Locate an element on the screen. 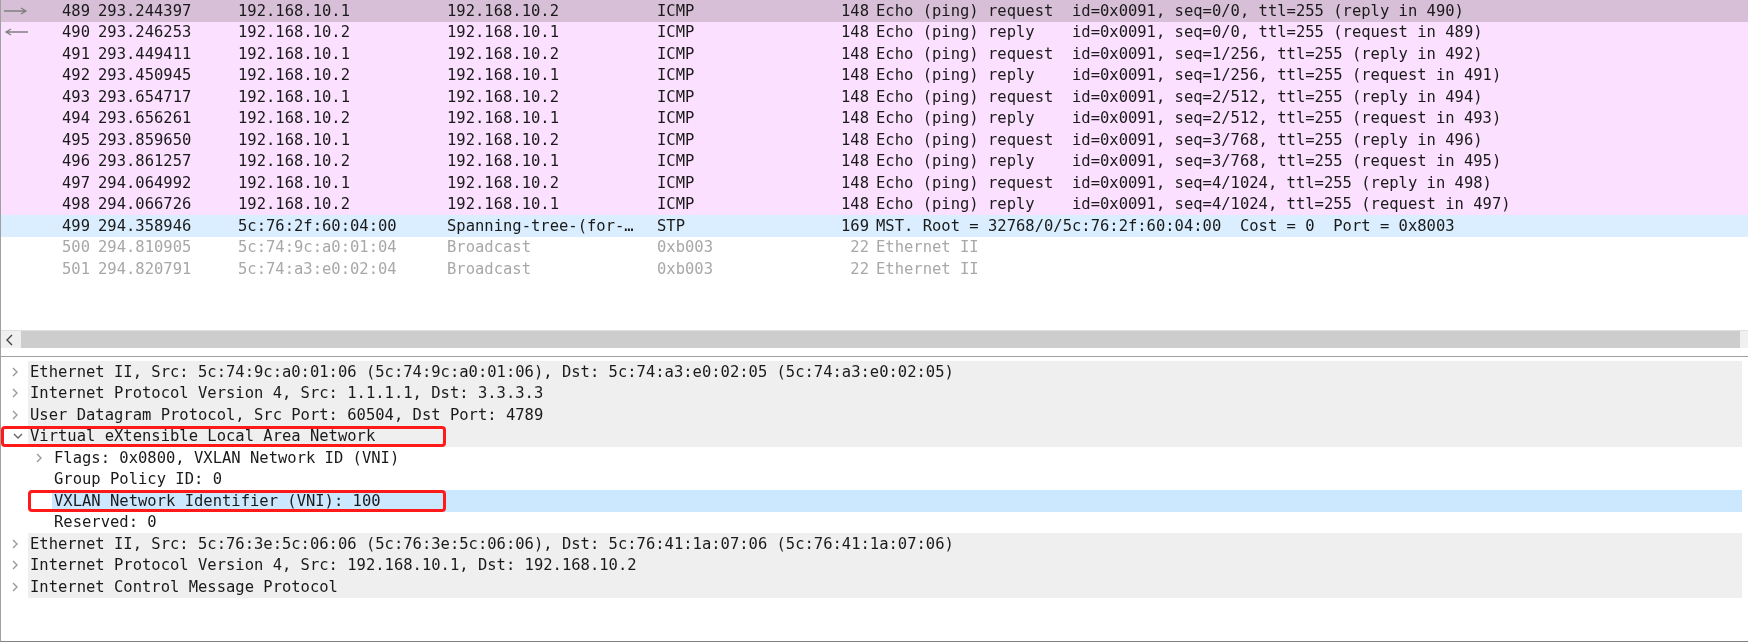 The image size is (1748, 642). packet-info: Echo (ping) reply id=0x0091, seq=2/512, ttl=255 (request in 493) is located at coordinates (1188, 118).